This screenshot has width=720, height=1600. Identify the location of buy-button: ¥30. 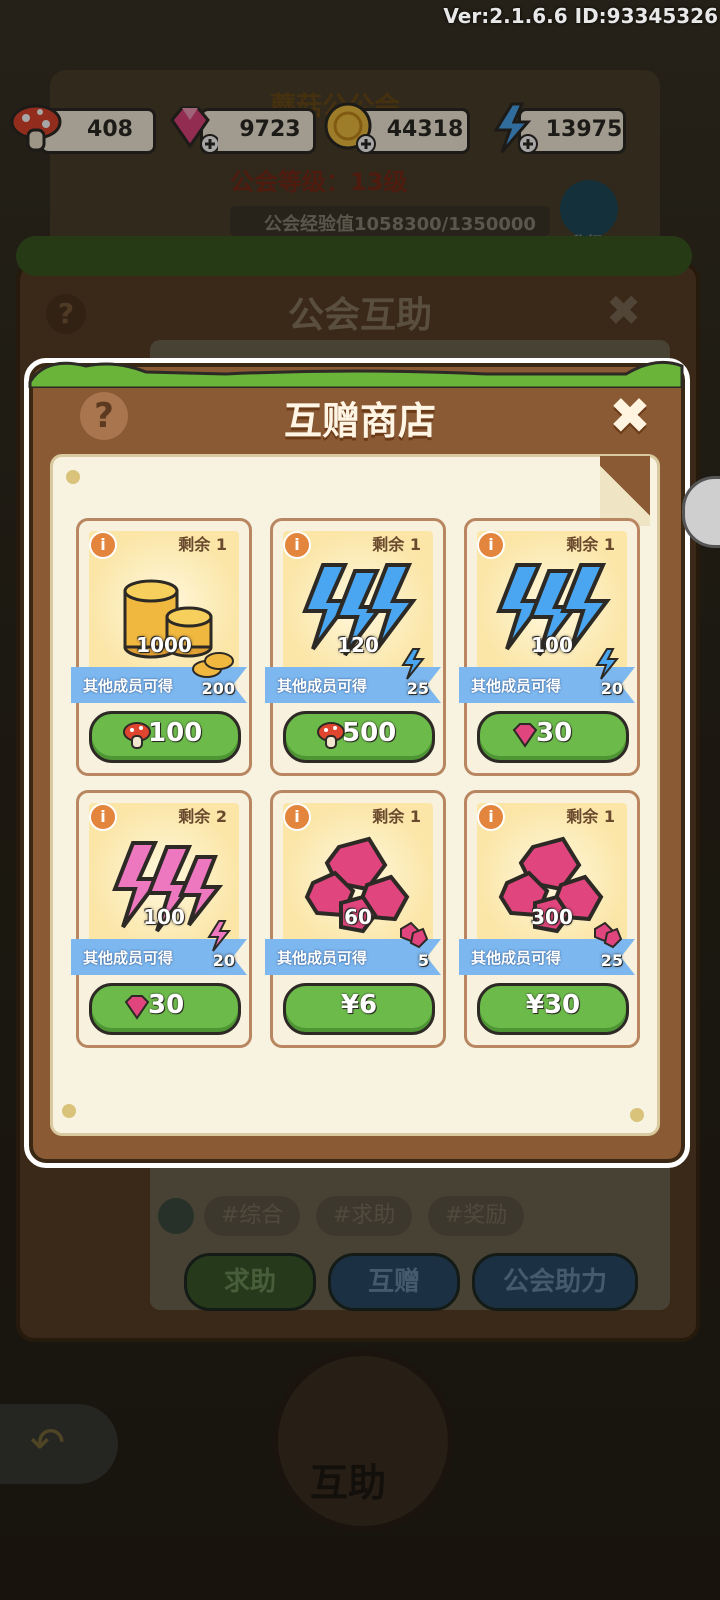
(553, 1009).